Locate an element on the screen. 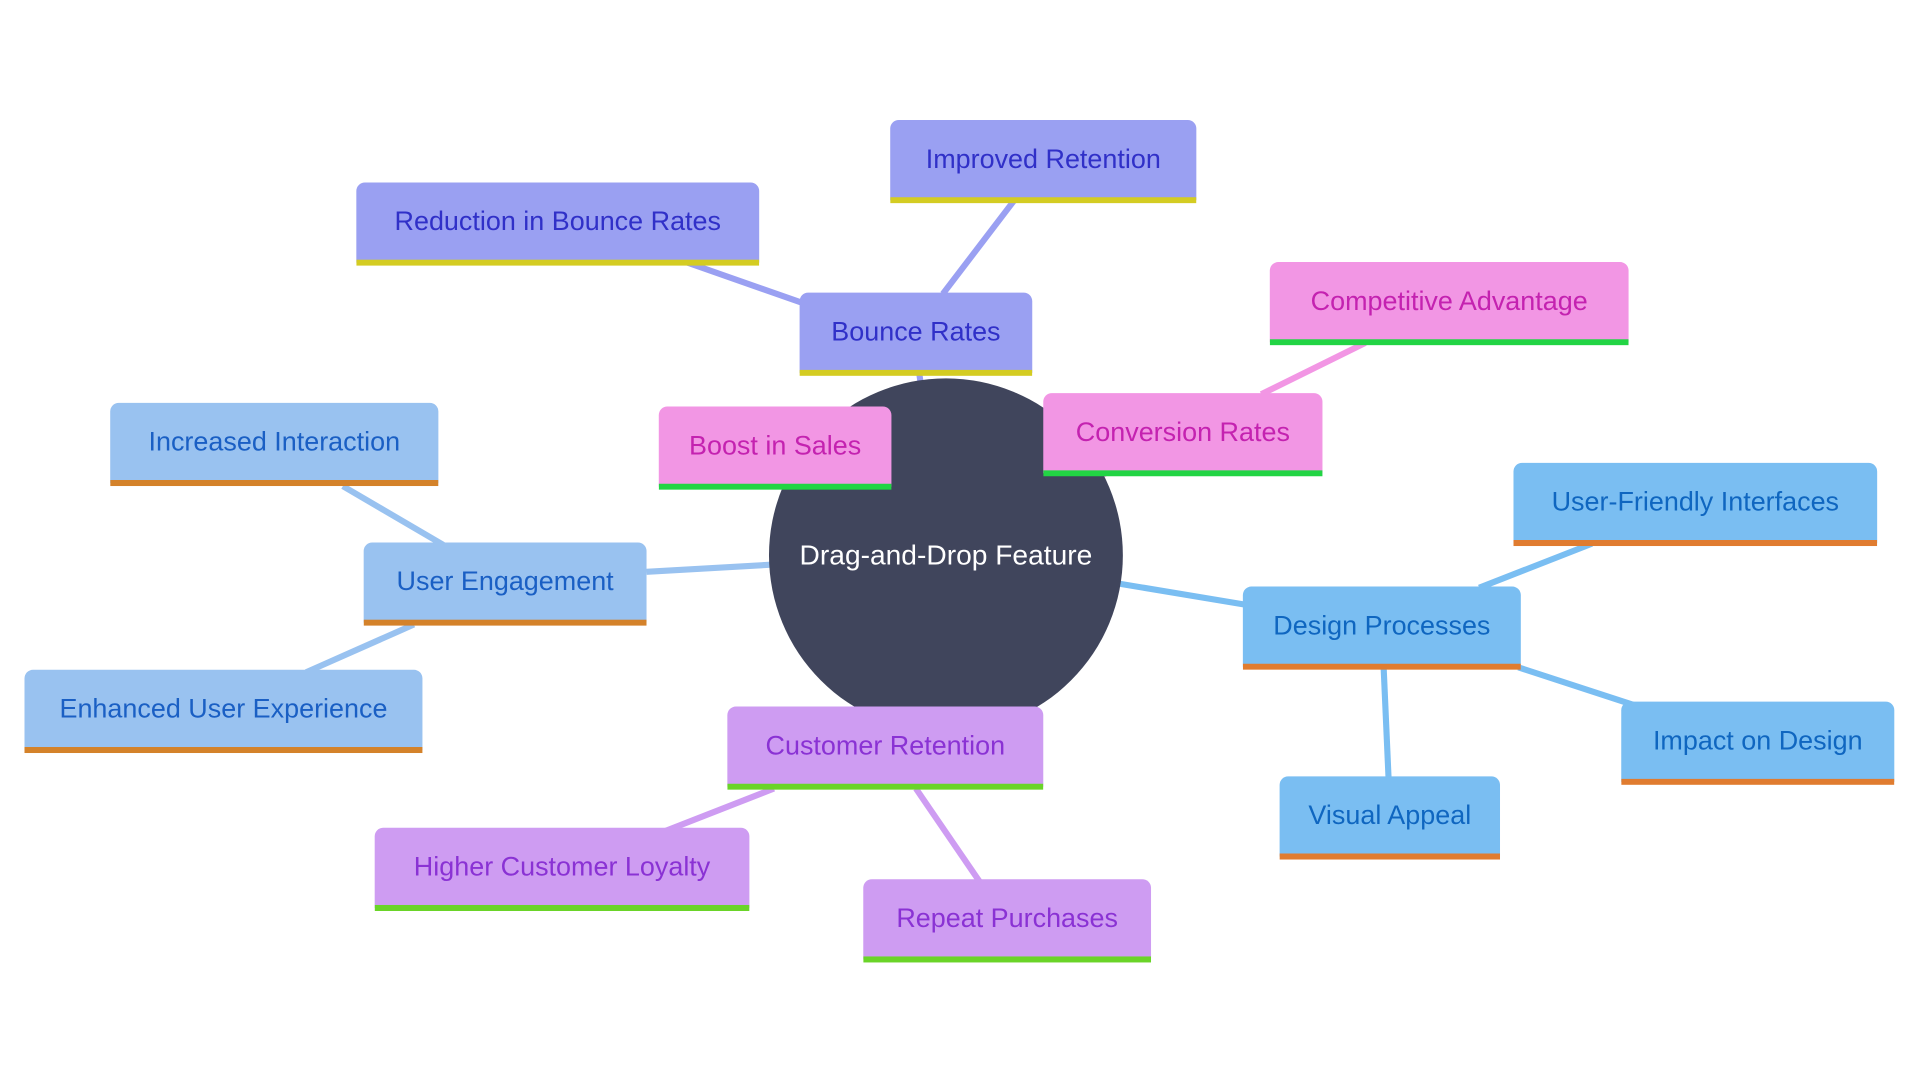 The height and width of the screenshot is (1080, 1920). node-repeat-purchases: Repeat Purchases is located at coordinates (1007, 921).